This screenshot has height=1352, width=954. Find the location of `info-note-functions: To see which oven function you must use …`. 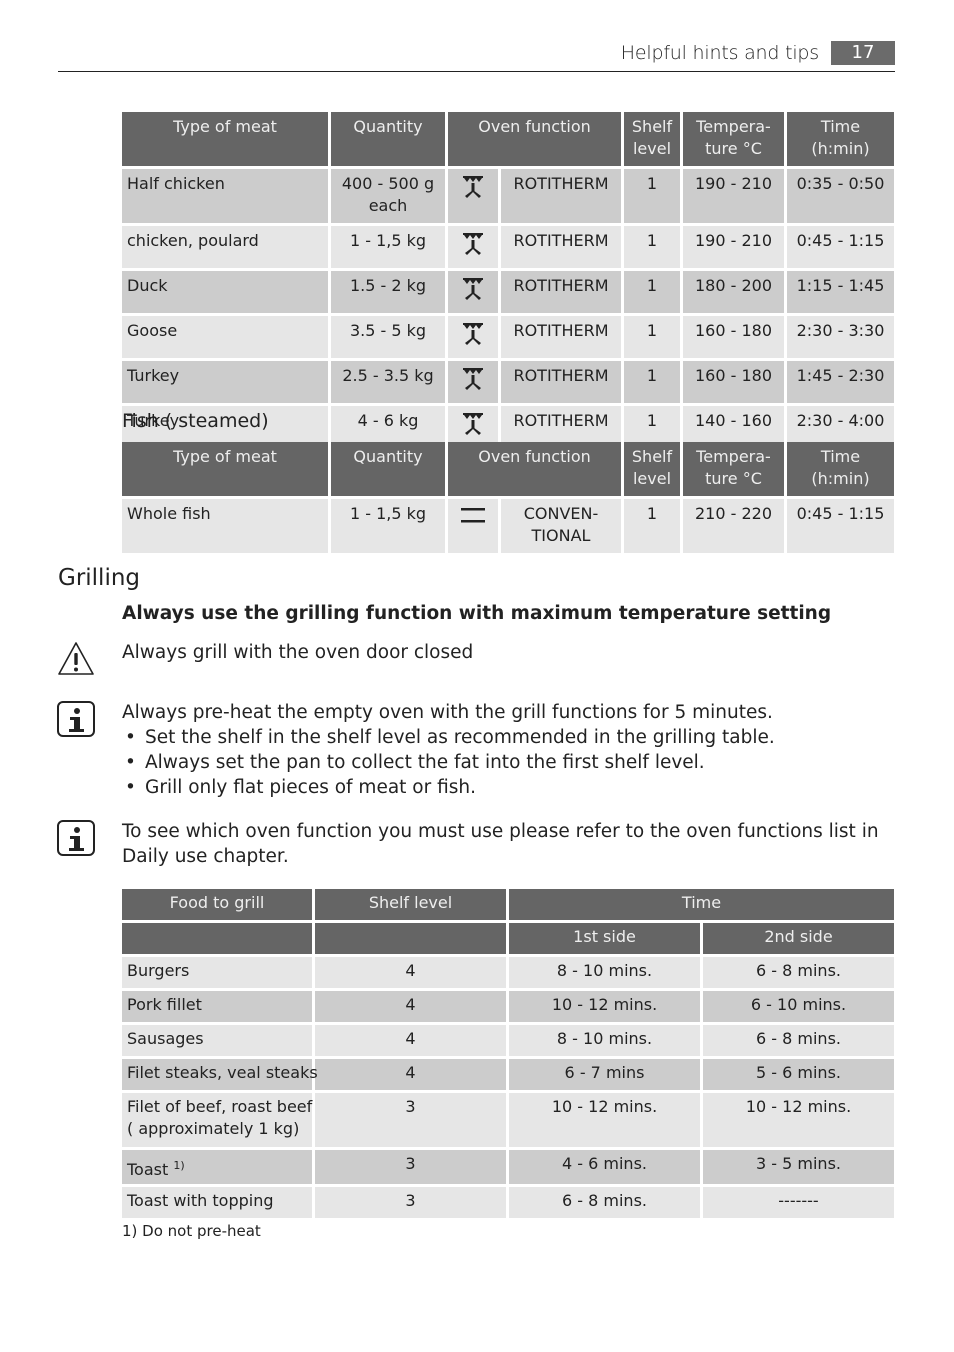

info-note-functions: To see which oven function you must use … is located at coordinates (500, 844).